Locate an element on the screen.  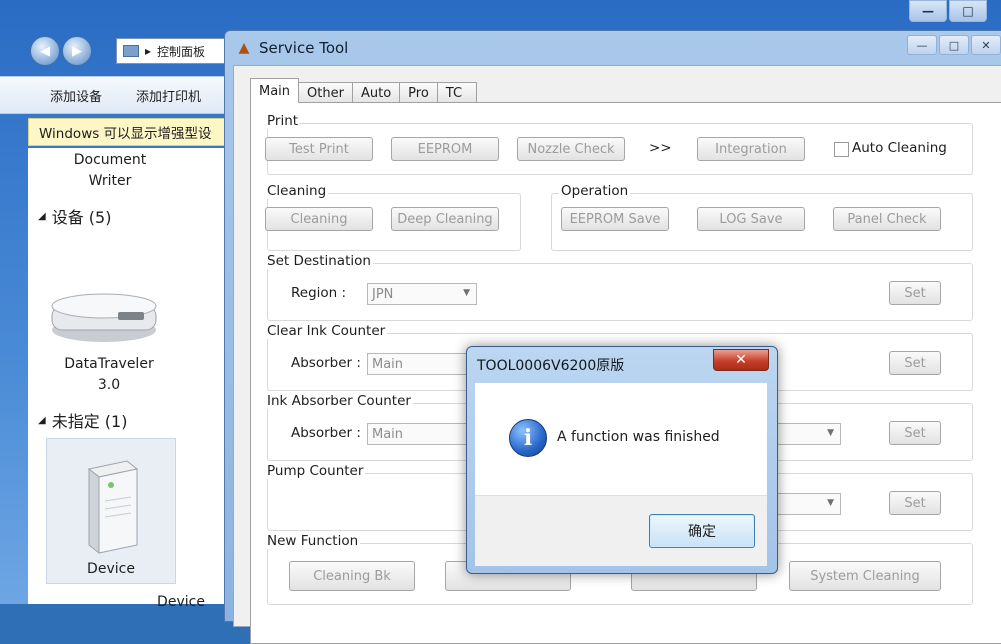
ink-absorber-label: Absorber : is located at coordinates (326, 433).